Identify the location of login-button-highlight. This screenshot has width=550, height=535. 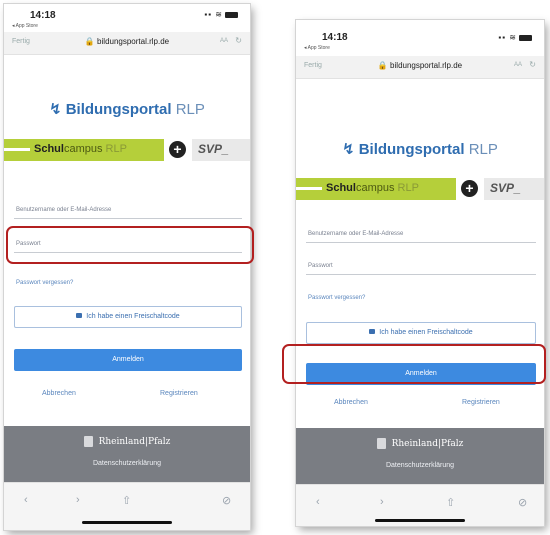
(414, 364).